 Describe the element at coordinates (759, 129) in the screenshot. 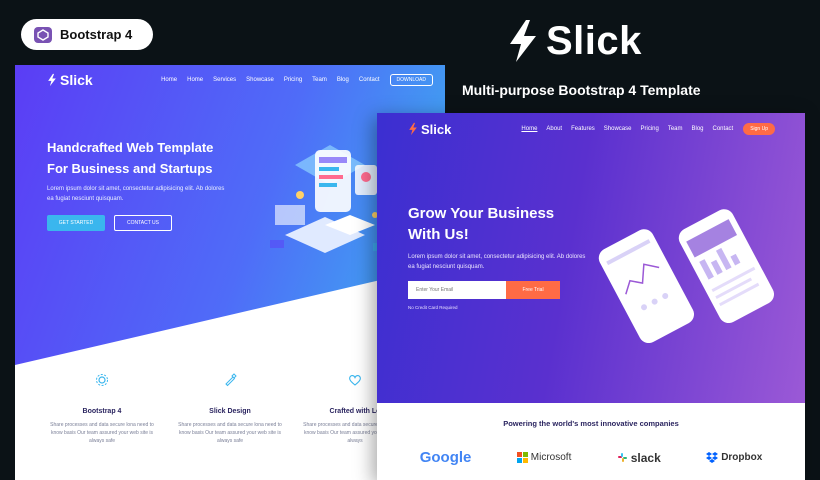

I see `sign-up-button: Sign Up` at that location.